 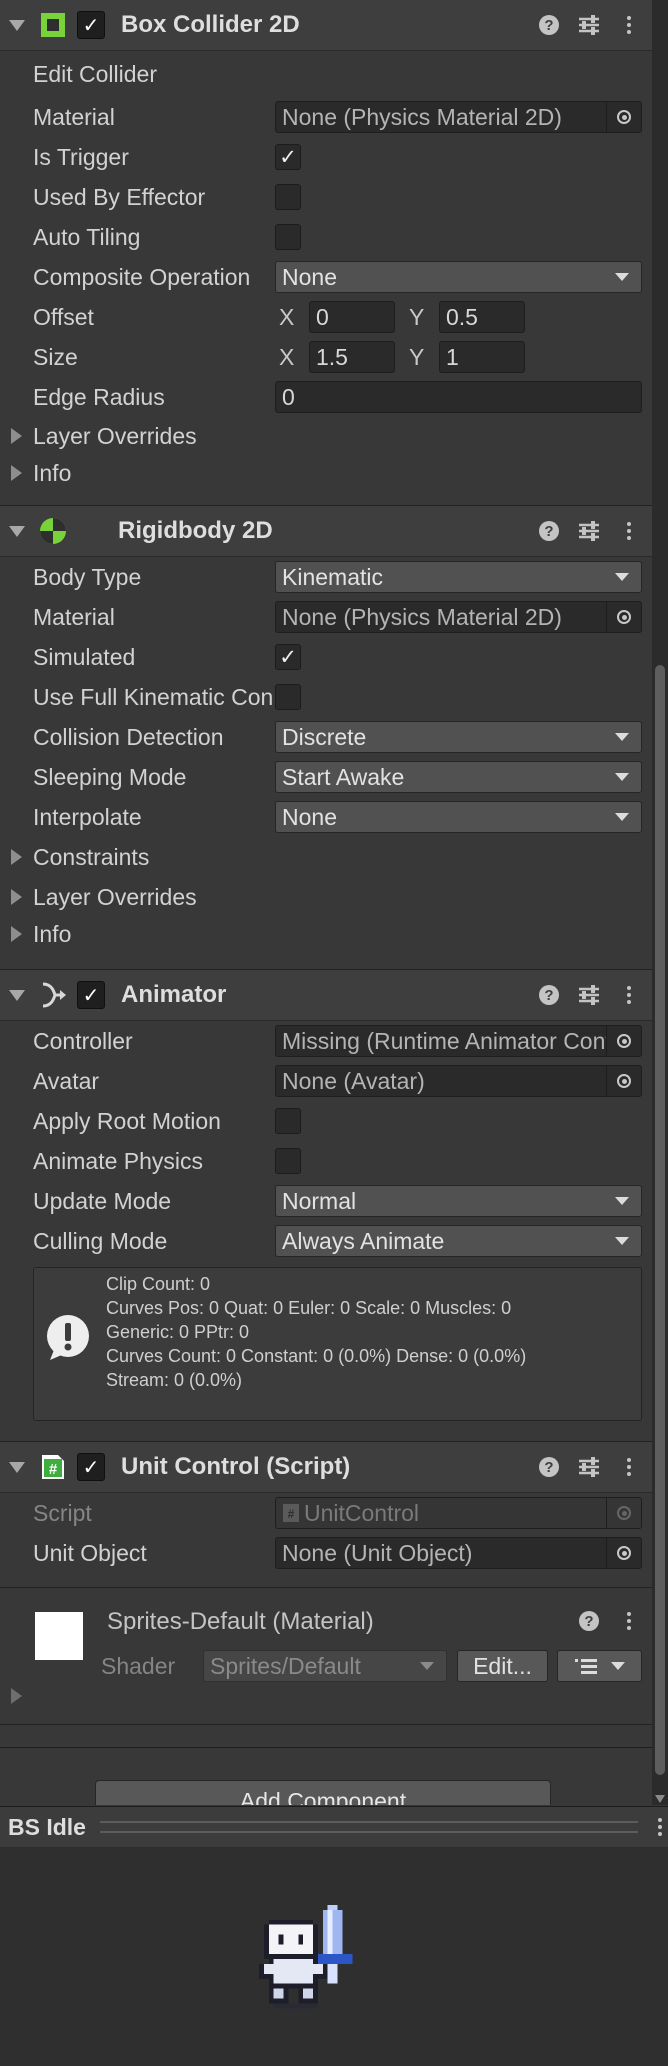 What do you see at coordinates (288, 657) in the screenshot?
I see `simulated-checkbox: ✓` at bounding box center [288, 657].